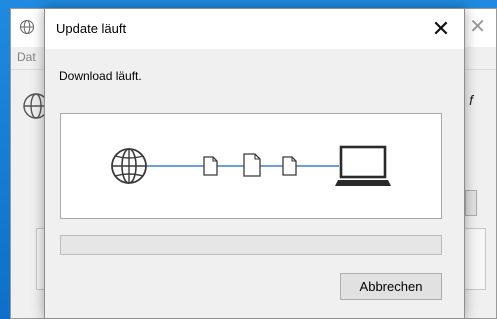 This screenshot has width=497, height=319. What do you see at coordinates (391, 286) in the screenshot?
I see `cancel-button: Abbrechen` at bounding box center [391, 286].